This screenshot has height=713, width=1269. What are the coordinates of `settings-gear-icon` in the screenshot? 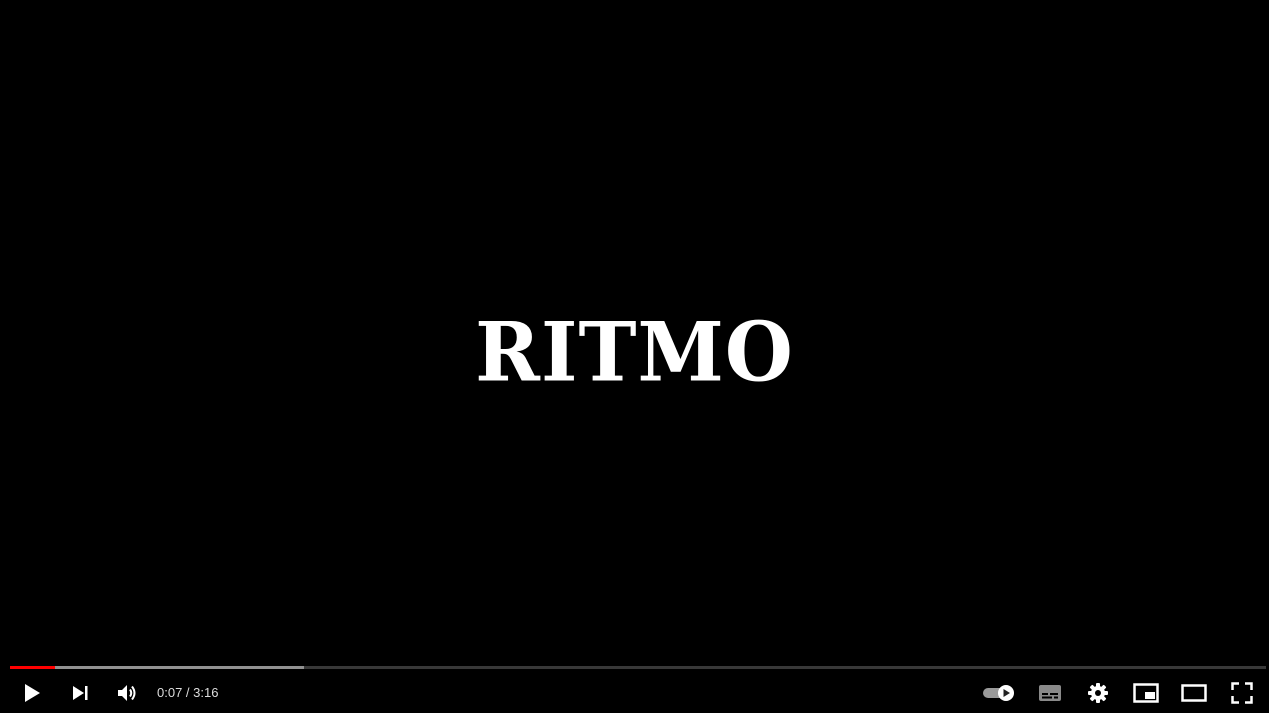 It's located at (1098, 693).